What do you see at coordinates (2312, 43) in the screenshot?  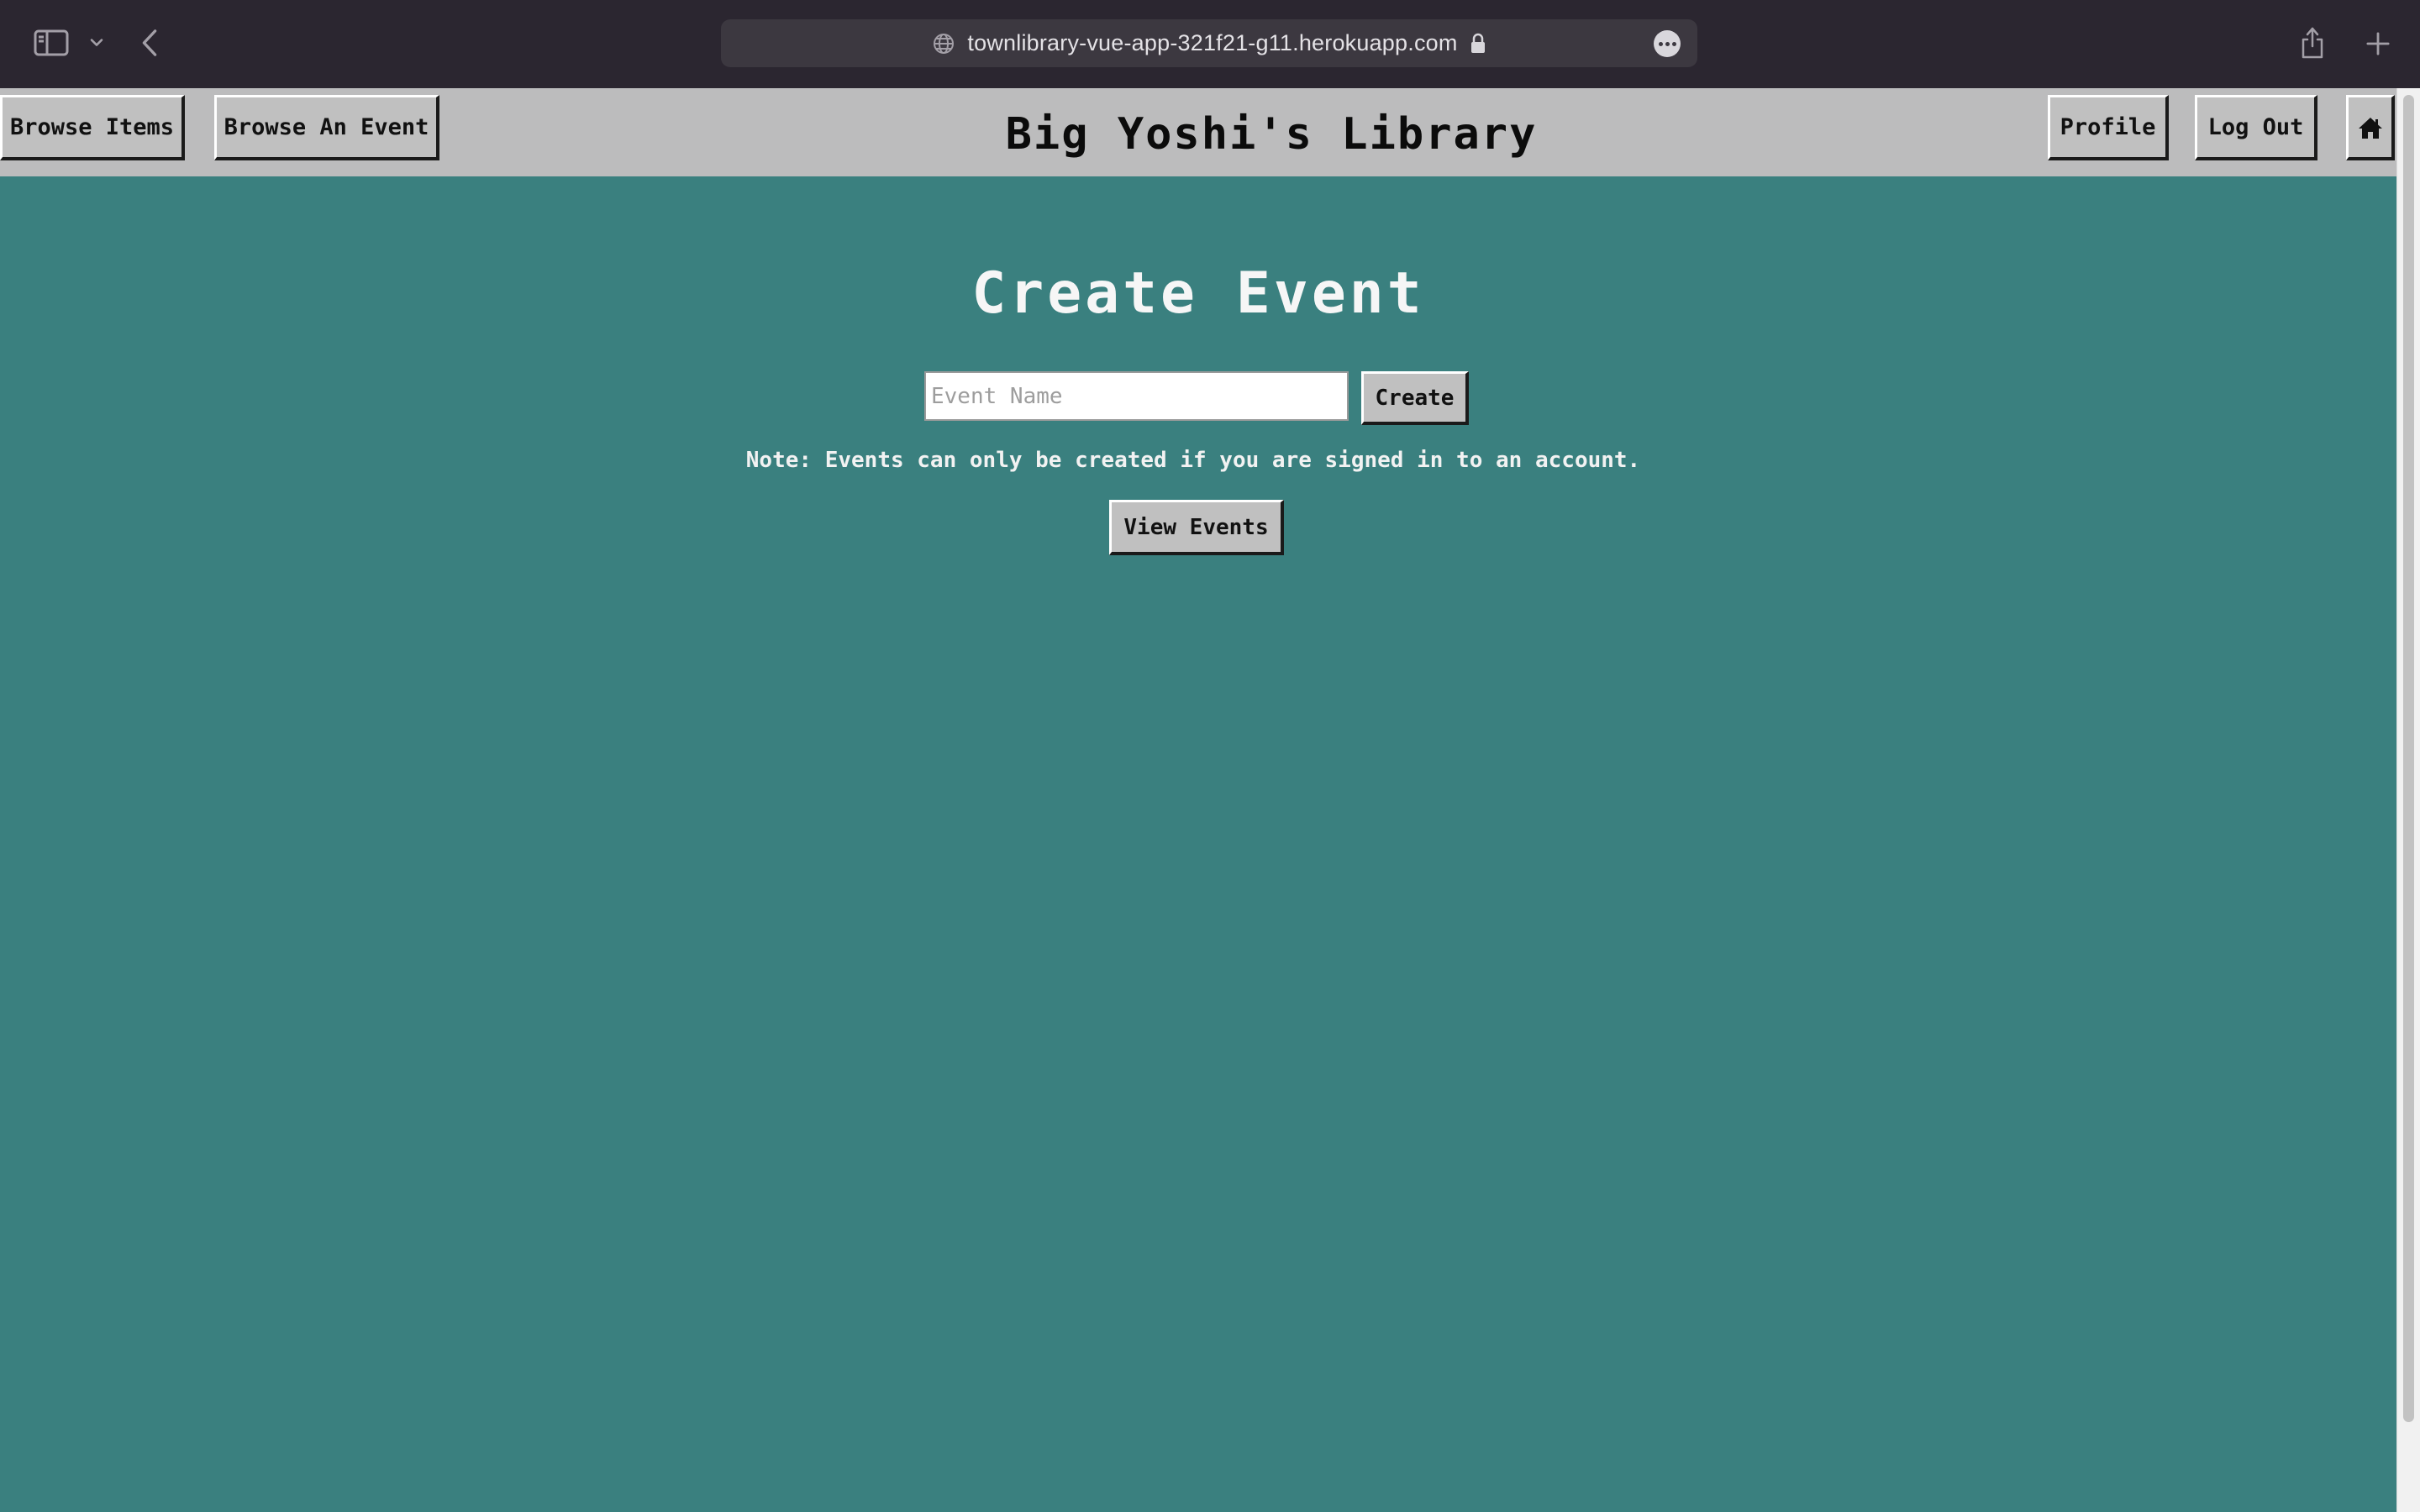 I see `share-icon` at bounding box center [2312, 43].